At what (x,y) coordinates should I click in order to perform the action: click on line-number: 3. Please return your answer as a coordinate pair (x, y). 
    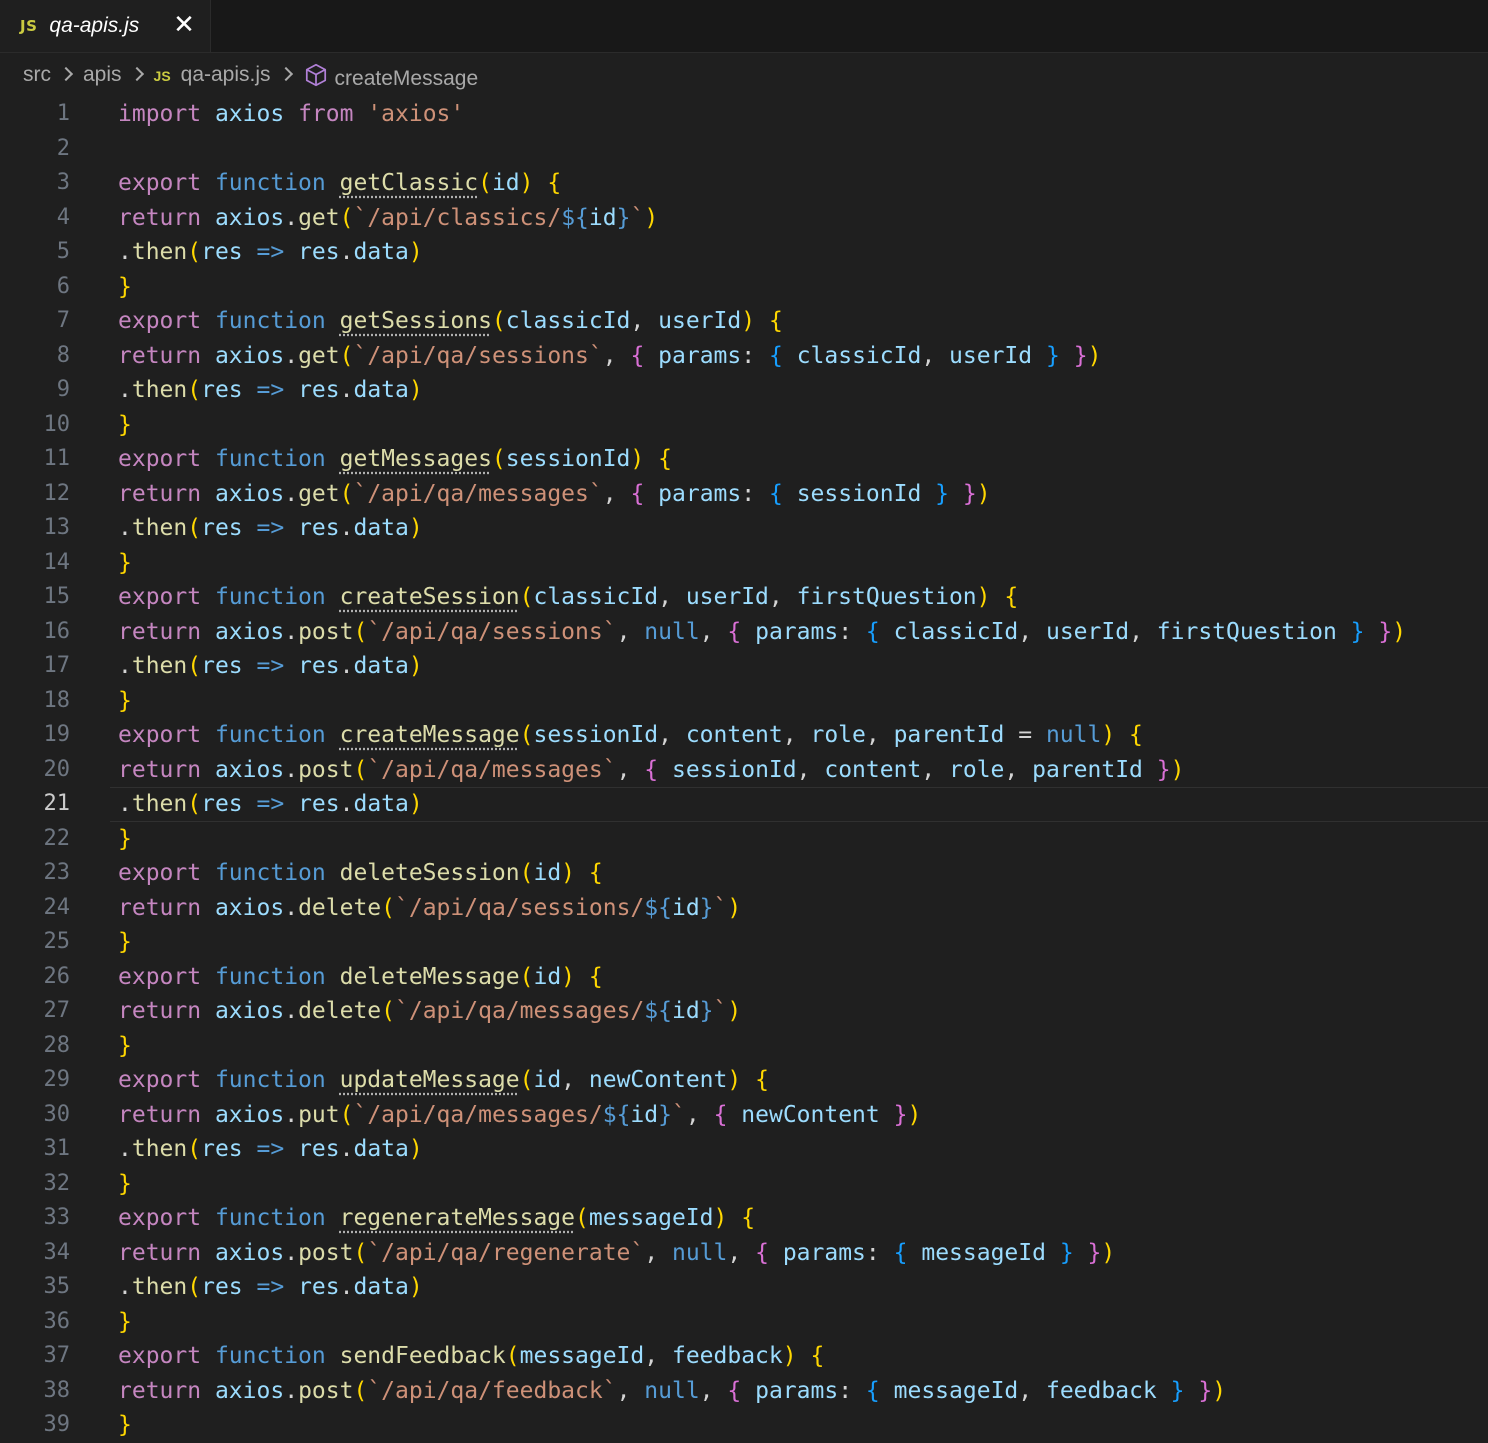
    Looking at the image, I should click on (63, 182).